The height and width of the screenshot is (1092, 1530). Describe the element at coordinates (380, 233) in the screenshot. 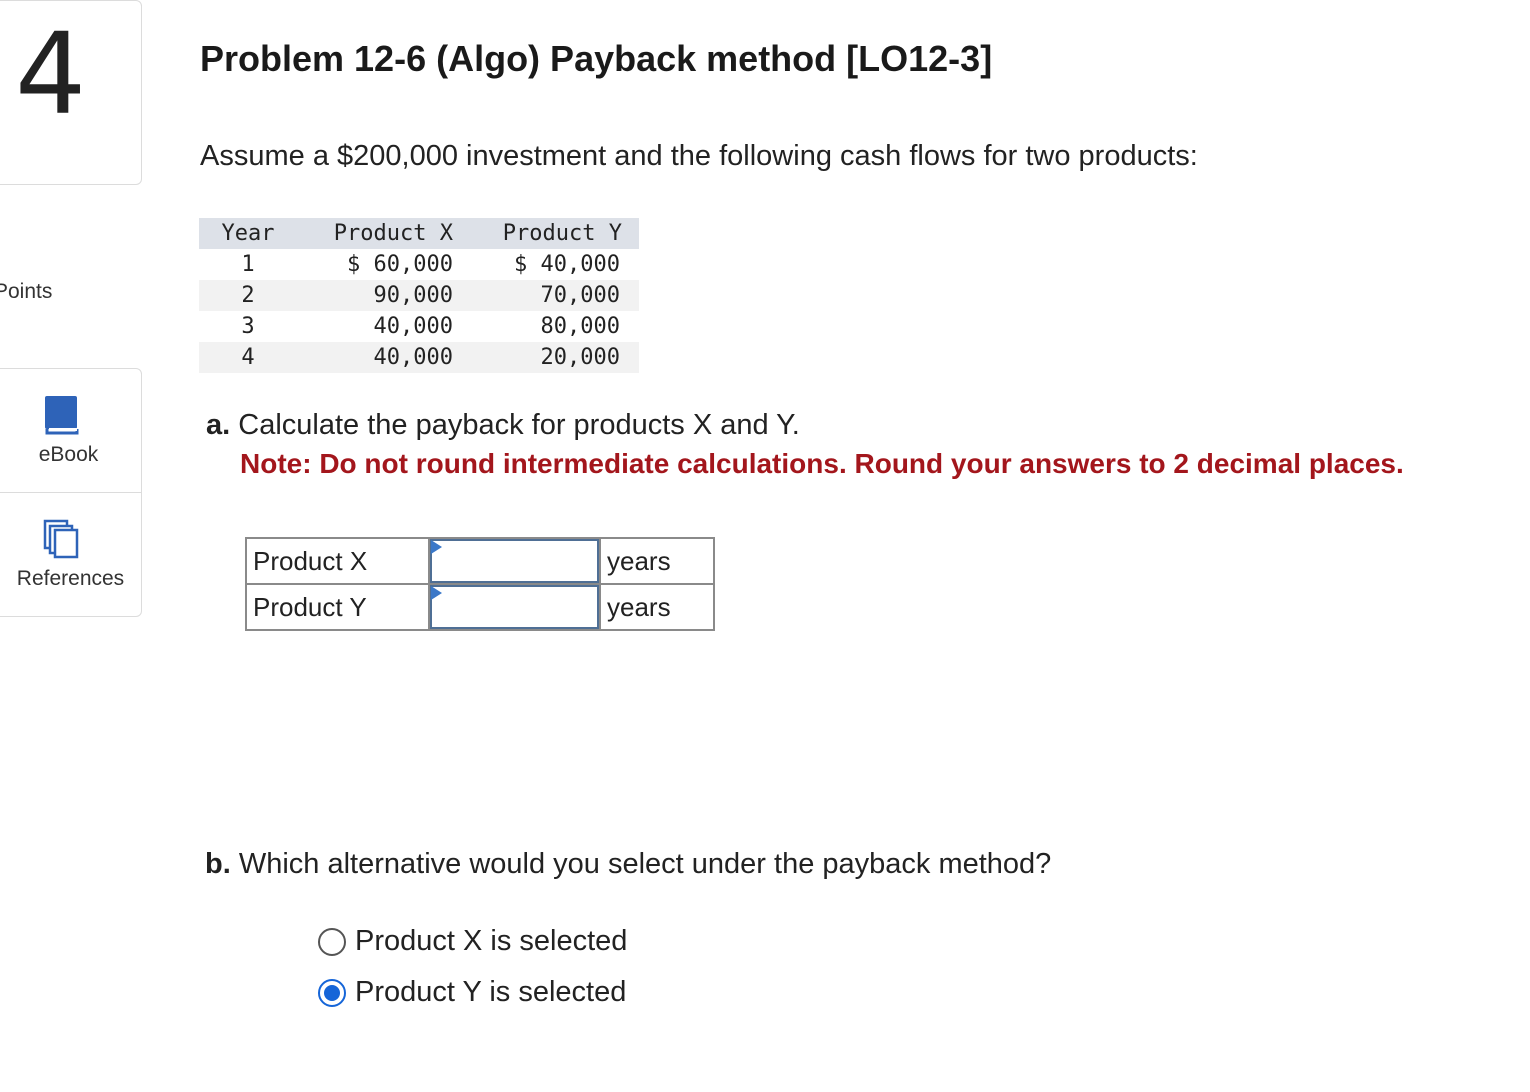

I see `header-product-x: Product X` at that location.